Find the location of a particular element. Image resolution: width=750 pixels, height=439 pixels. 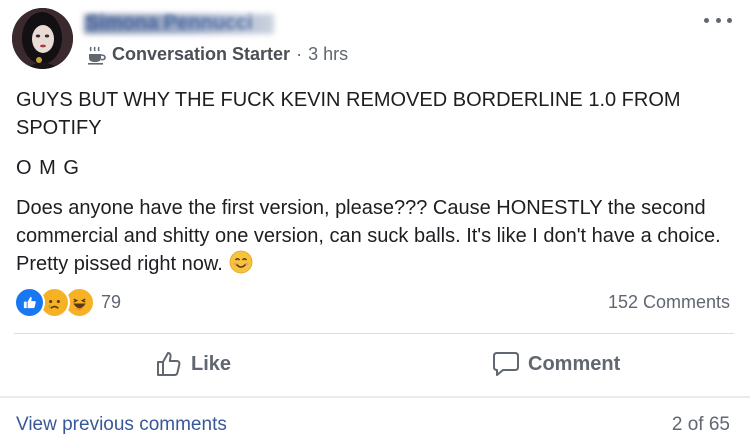

like-button: Like is located at coordinates (193, 364).